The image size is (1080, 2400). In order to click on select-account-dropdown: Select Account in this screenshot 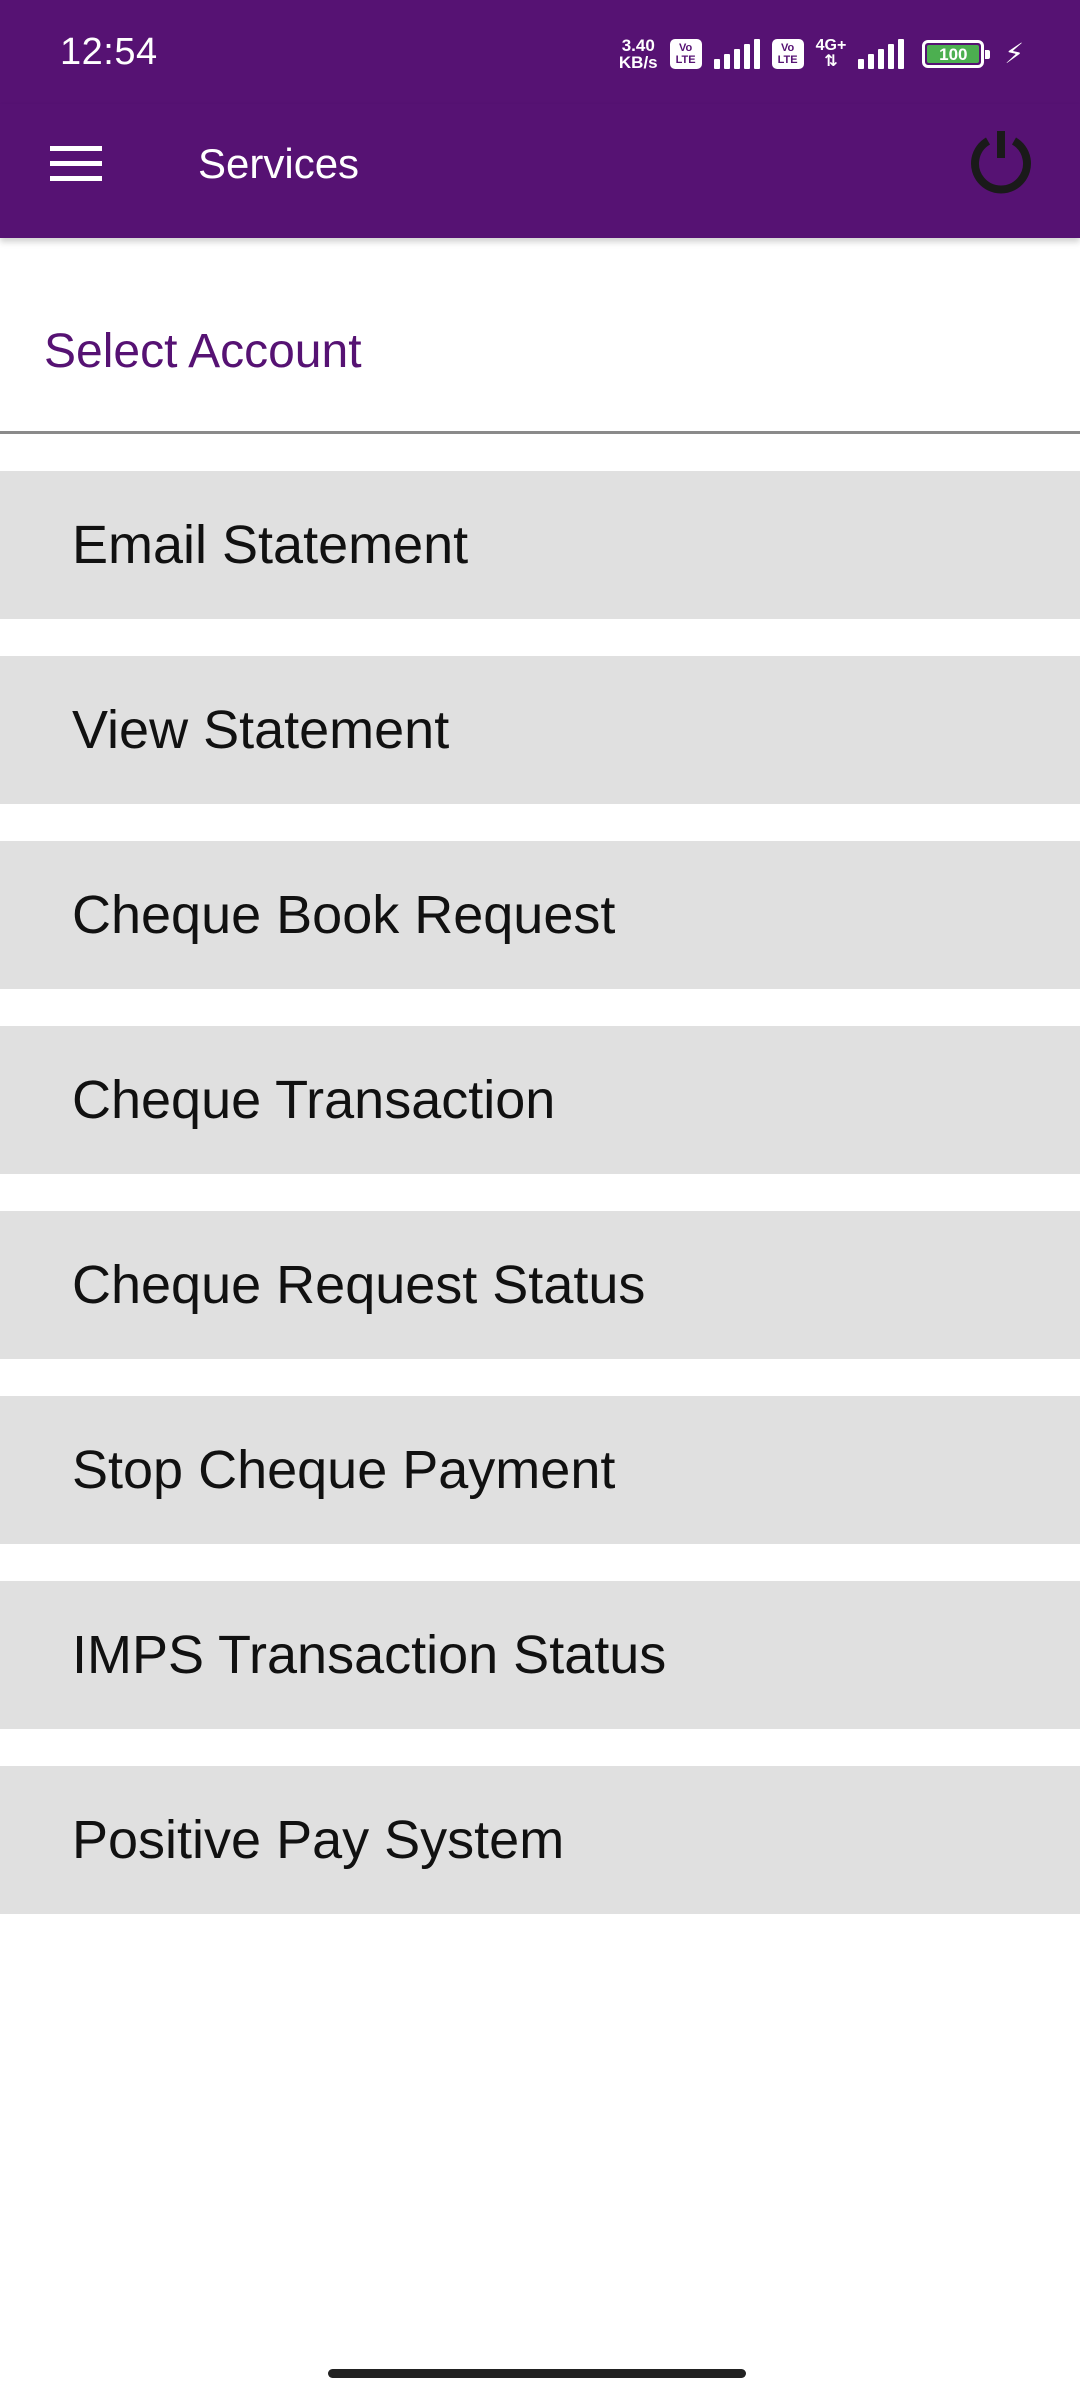, I will do `click(540, 336)`.